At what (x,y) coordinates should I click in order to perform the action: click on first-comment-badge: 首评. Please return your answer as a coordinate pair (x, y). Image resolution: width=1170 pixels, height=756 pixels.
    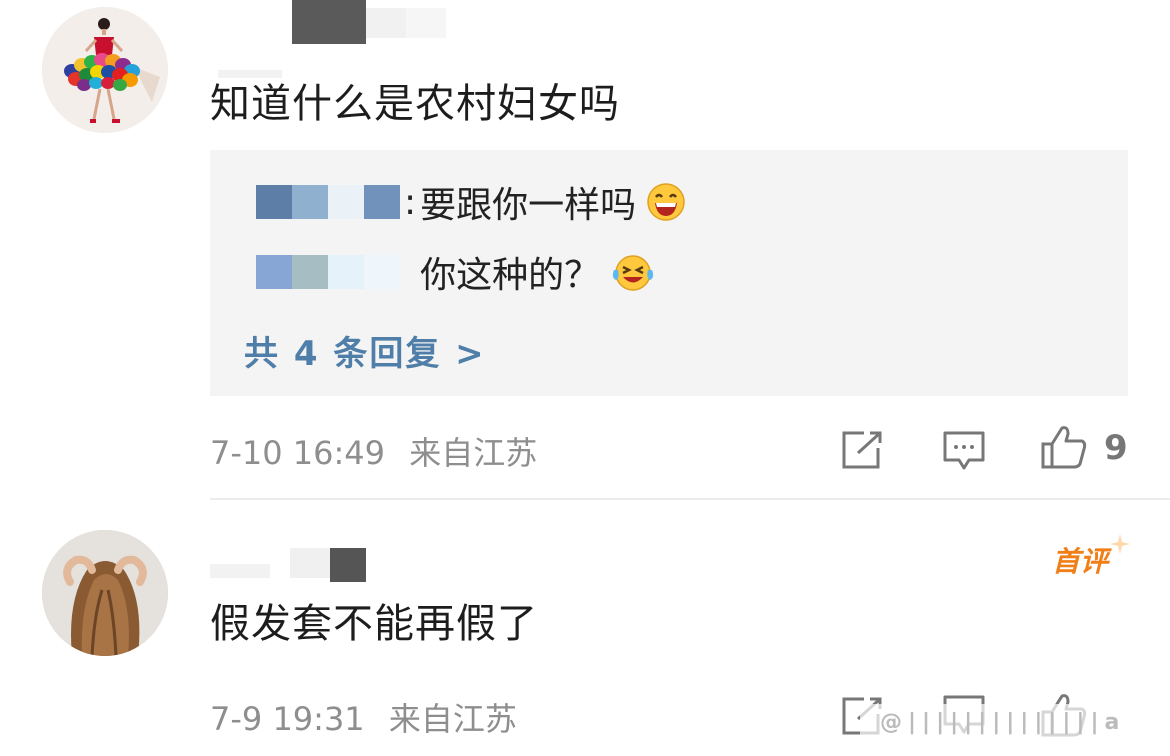
    Looking at the image, I should click on (1080, 561).